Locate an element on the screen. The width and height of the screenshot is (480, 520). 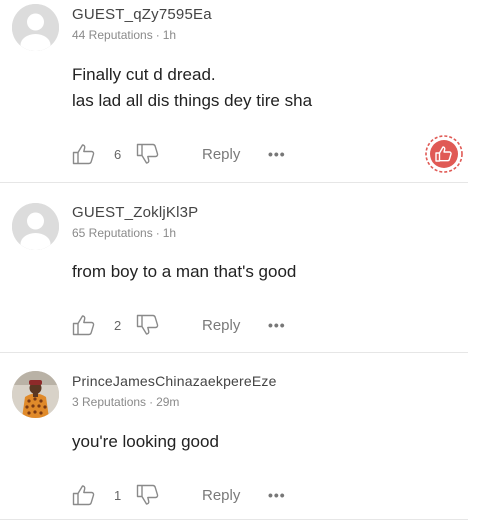
reputations: 3 Reputations is located at coordinates (109, 402).